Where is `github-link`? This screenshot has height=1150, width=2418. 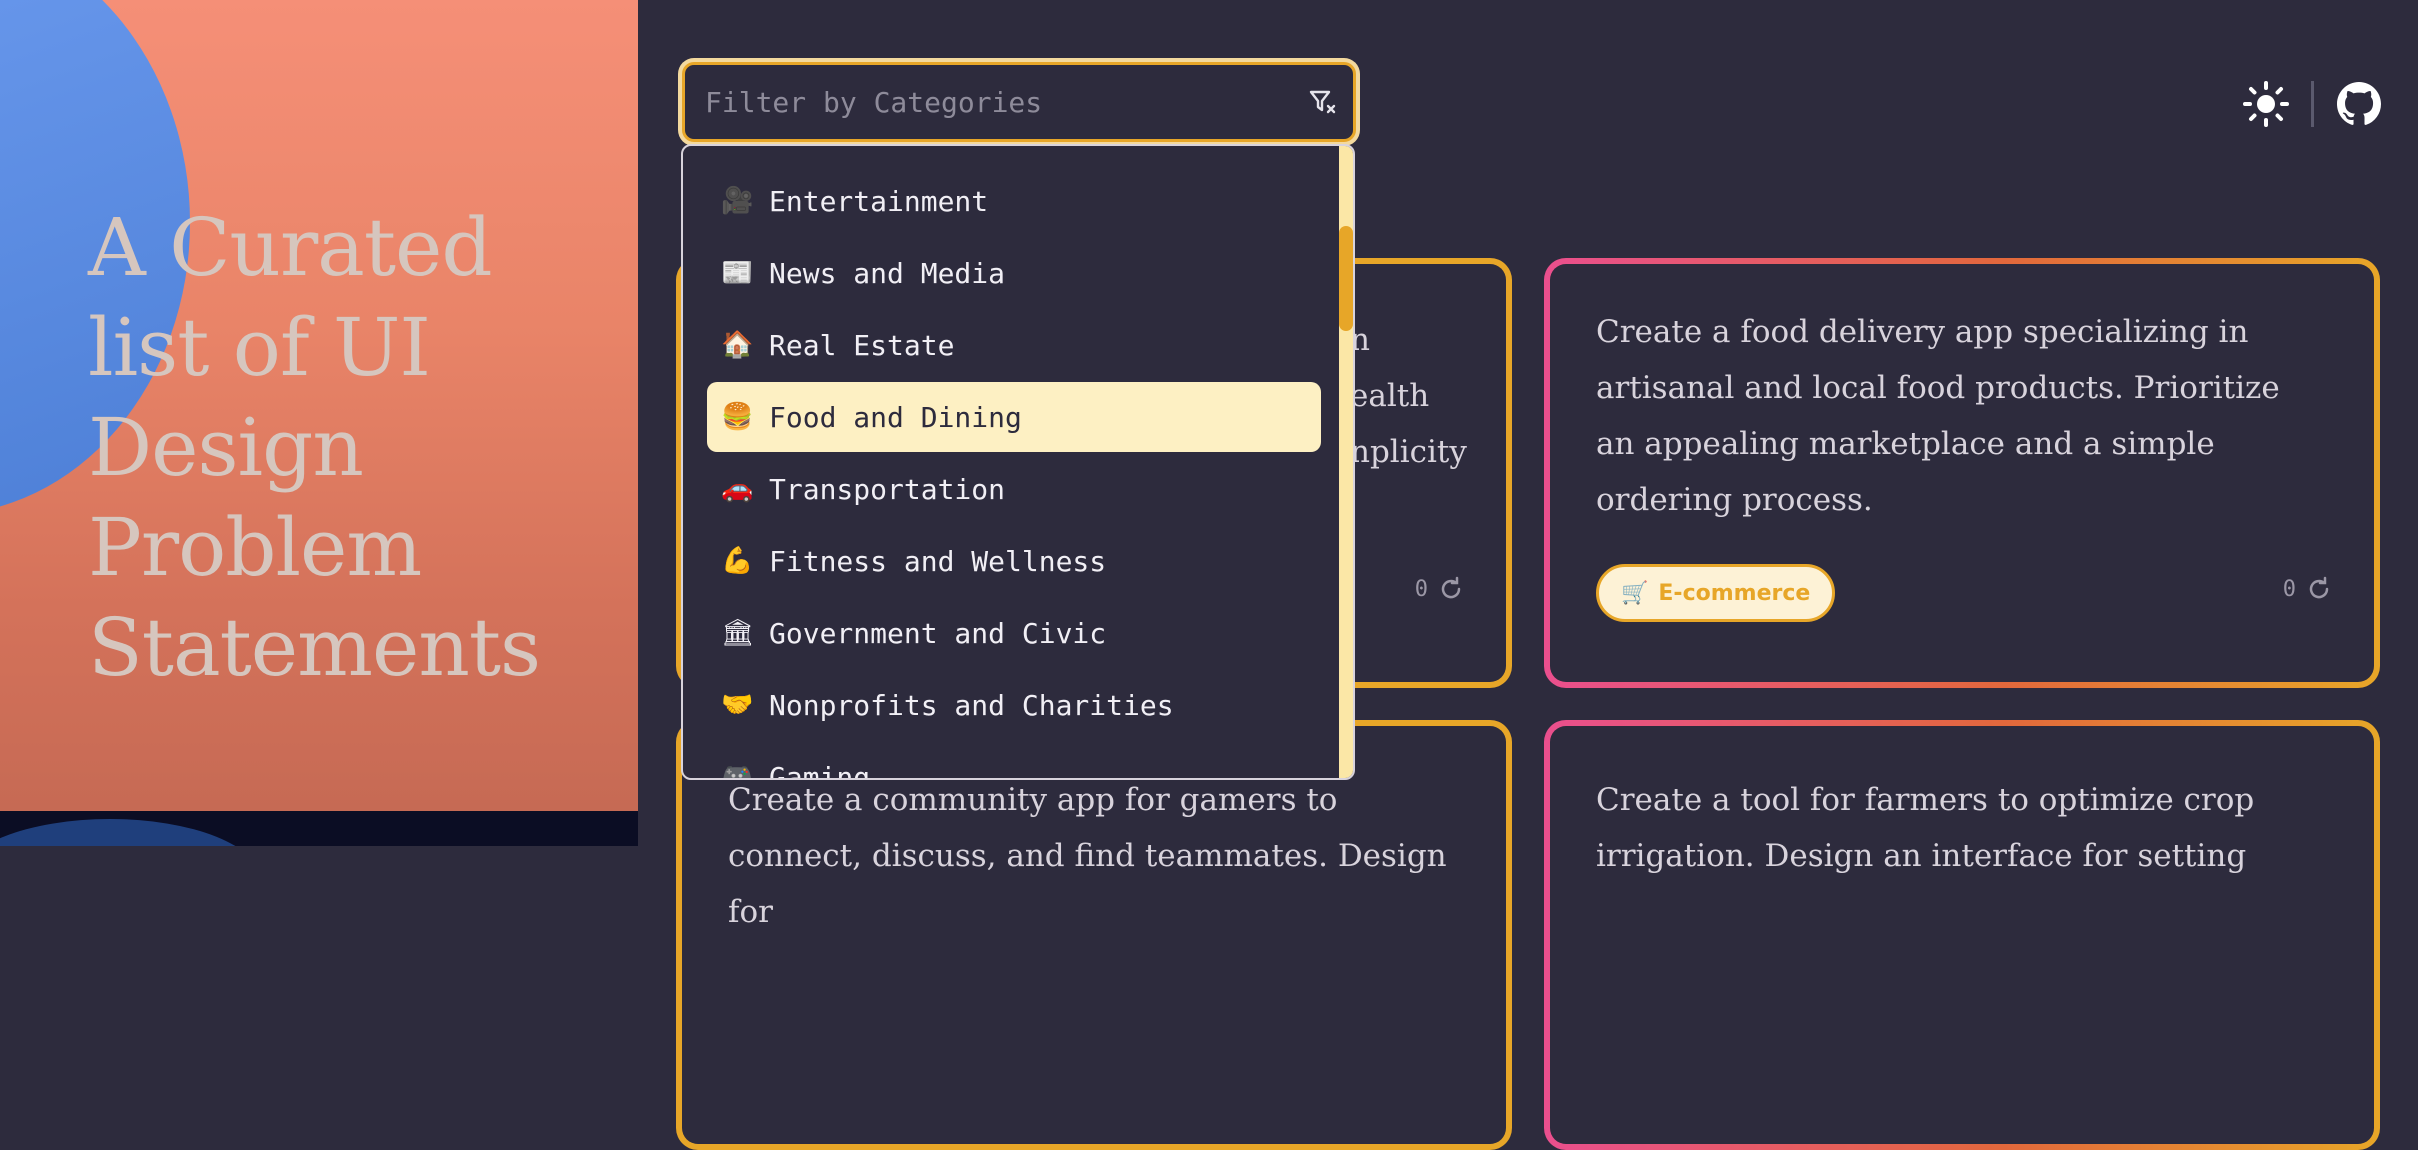 github-link is located at coordinates (2359, 104).